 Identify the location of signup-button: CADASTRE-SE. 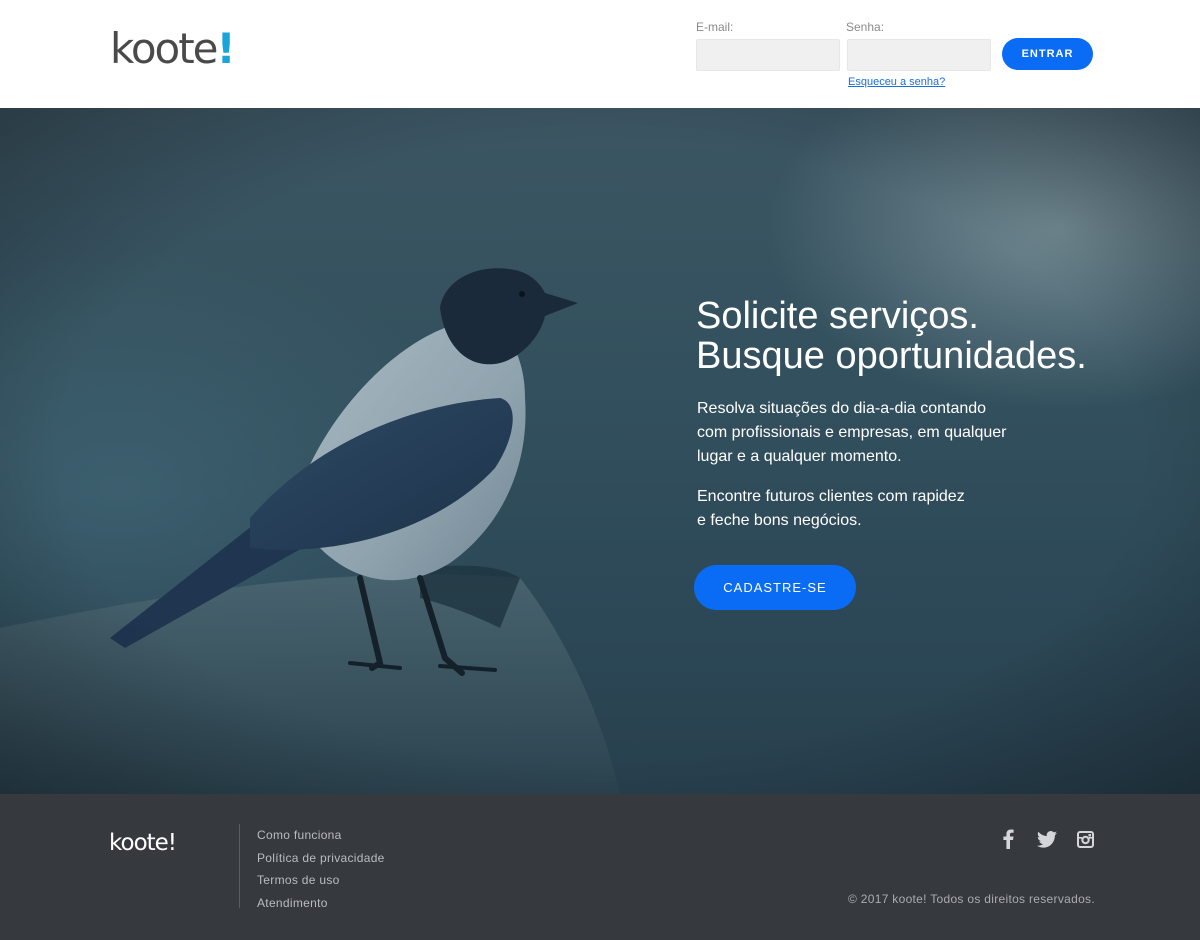
(775, 587).